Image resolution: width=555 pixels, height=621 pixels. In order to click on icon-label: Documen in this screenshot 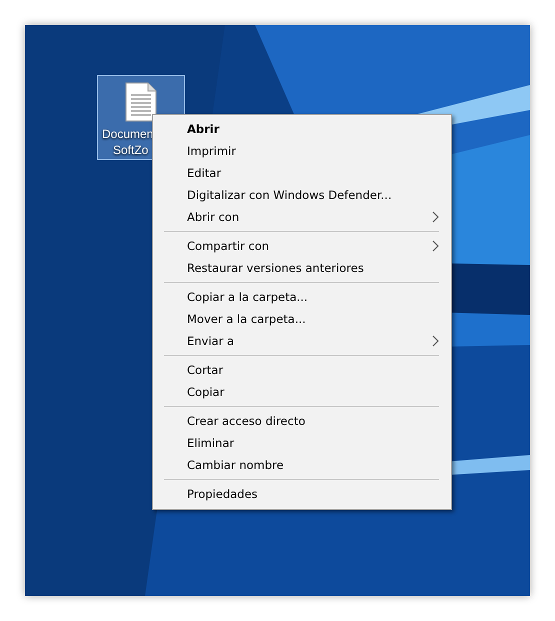, I will do `click(128, 134)`.